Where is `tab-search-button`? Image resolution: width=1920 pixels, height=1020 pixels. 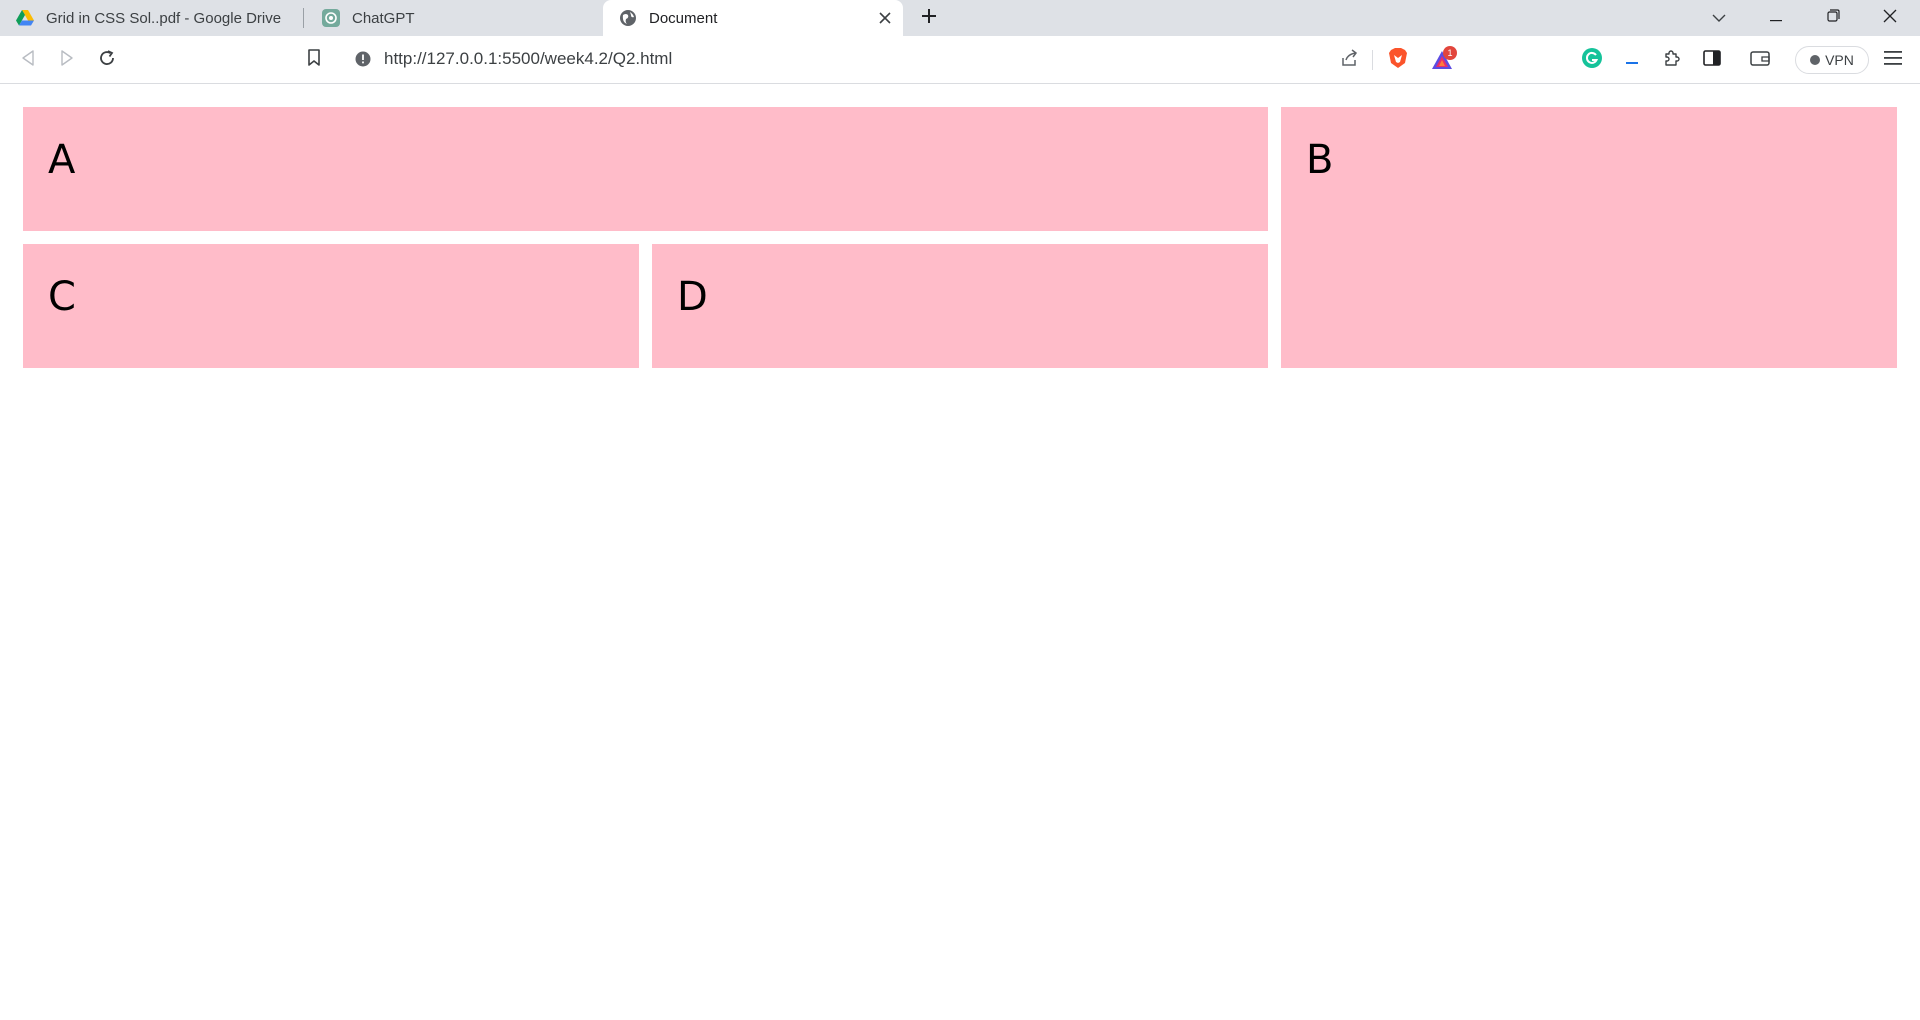 tab-search-button is located at coordinates (1719, 18).